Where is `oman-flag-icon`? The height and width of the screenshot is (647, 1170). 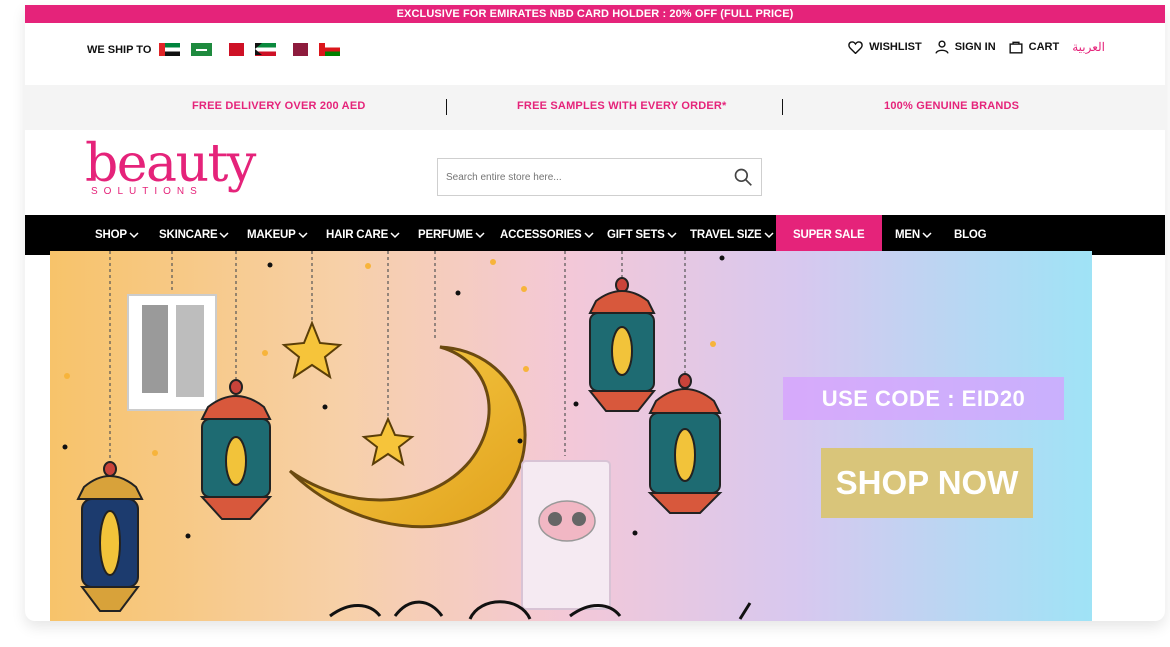
oman-flag-icon is located at coordinates (330, 49).